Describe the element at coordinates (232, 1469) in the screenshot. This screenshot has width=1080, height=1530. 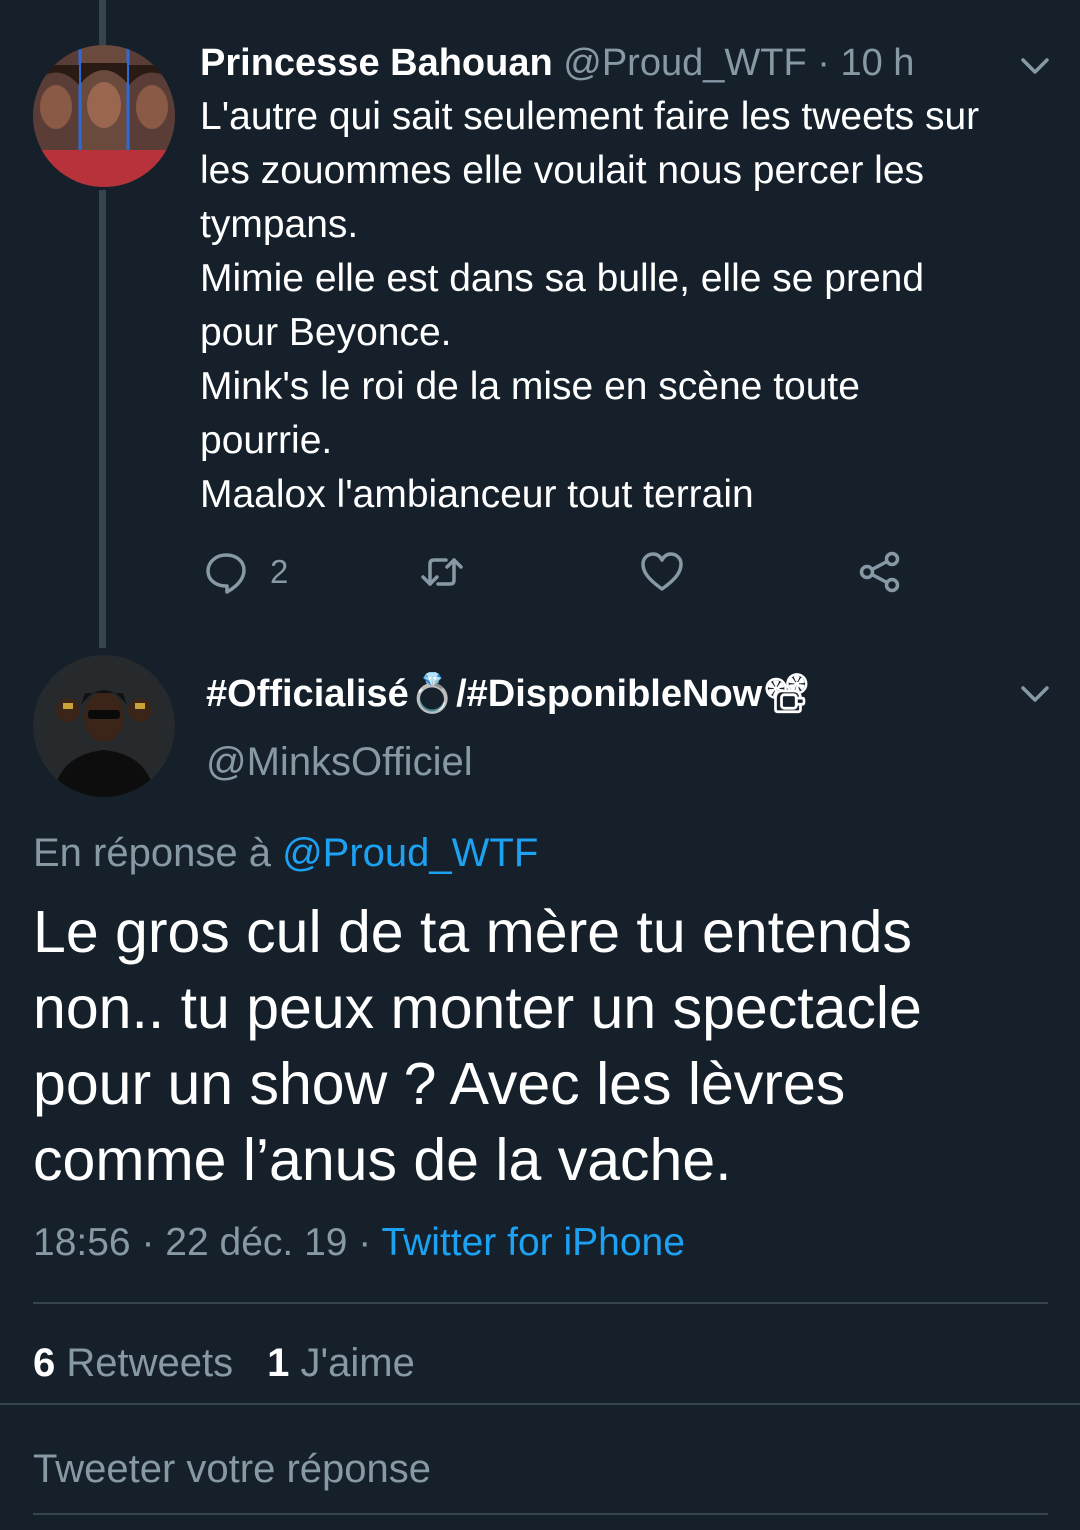
I see `reply-composer-input: Tweeter votre réponse` at that location.